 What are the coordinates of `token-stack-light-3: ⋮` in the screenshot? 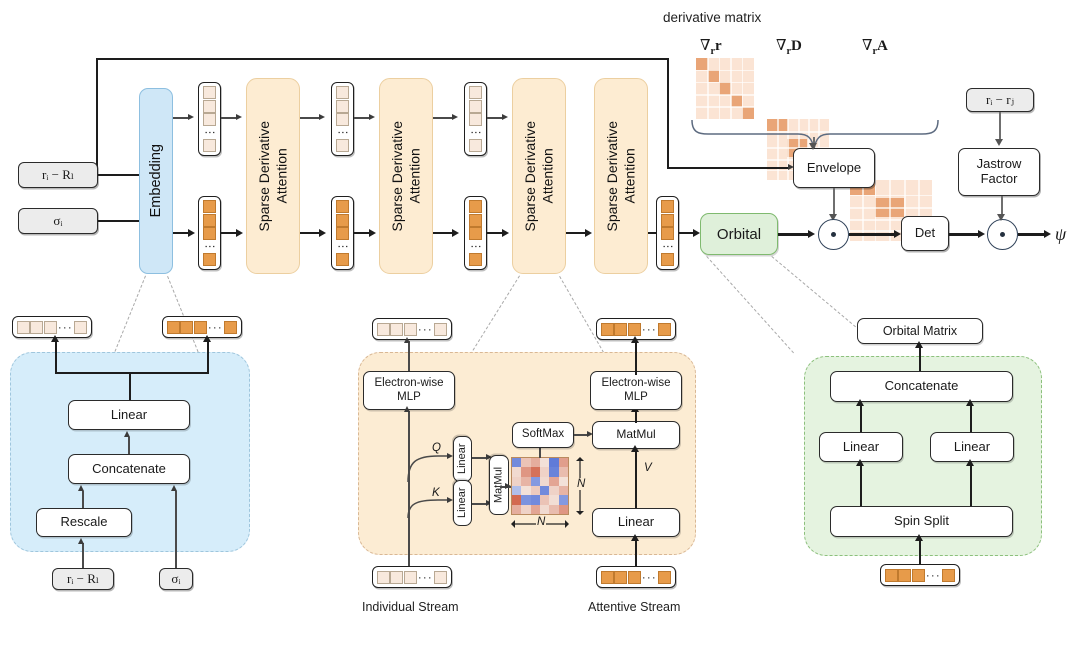 It's located at (475, 119).